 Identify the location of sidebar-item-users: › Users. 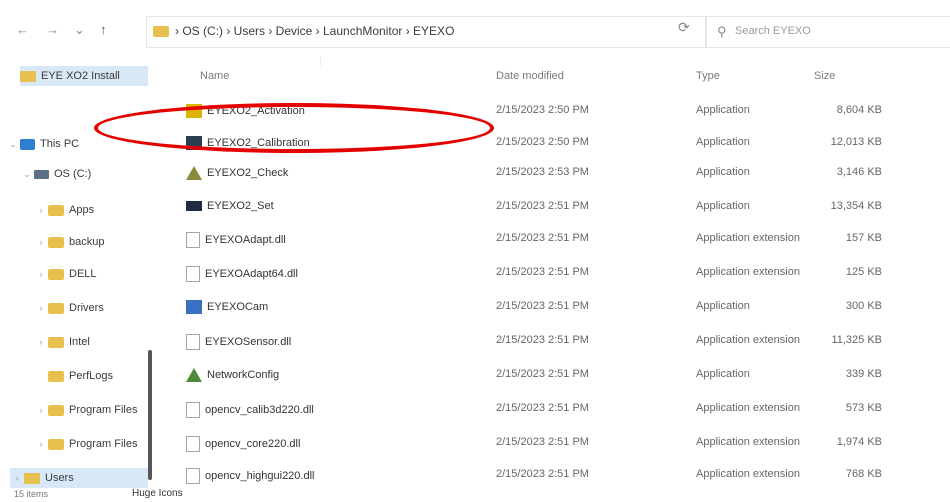
(79, 478).